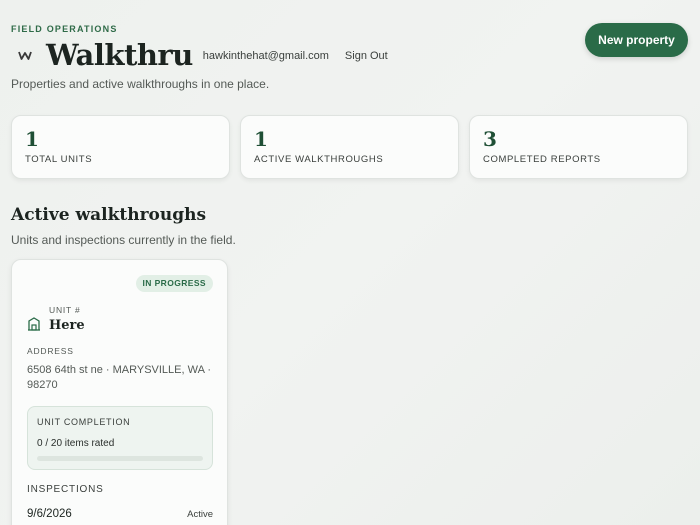 The width and height of the screenshot is (700, 525). I want to click on stat-card-total-units: 1 TOTAL UNITS, so click(120, 147).